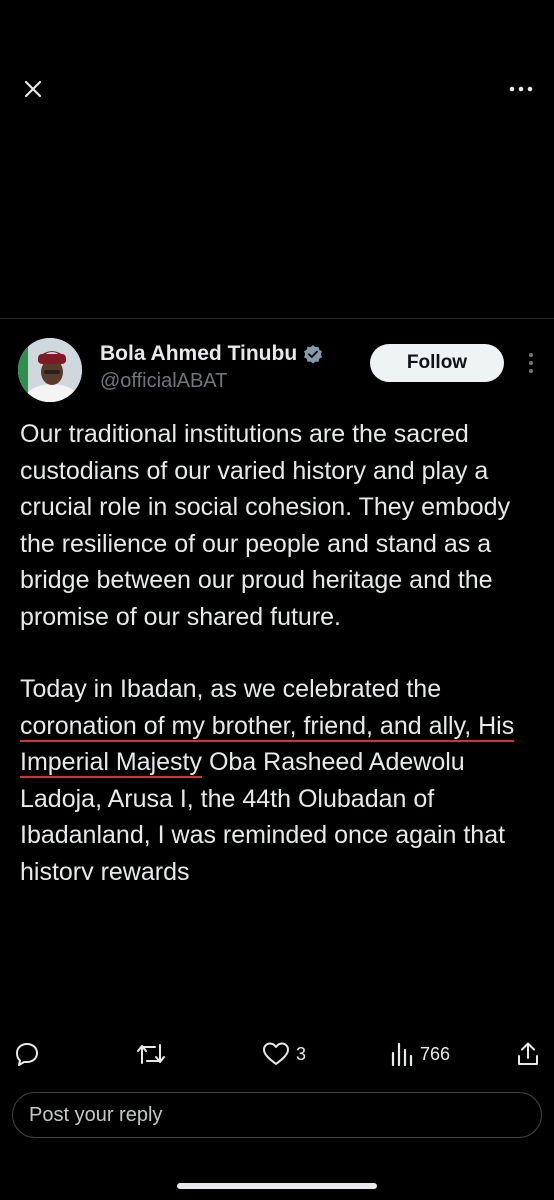 Image resolution: width=554 pixels, height=1200 pixels. I want to click on share-icon, so click(528, 1053).